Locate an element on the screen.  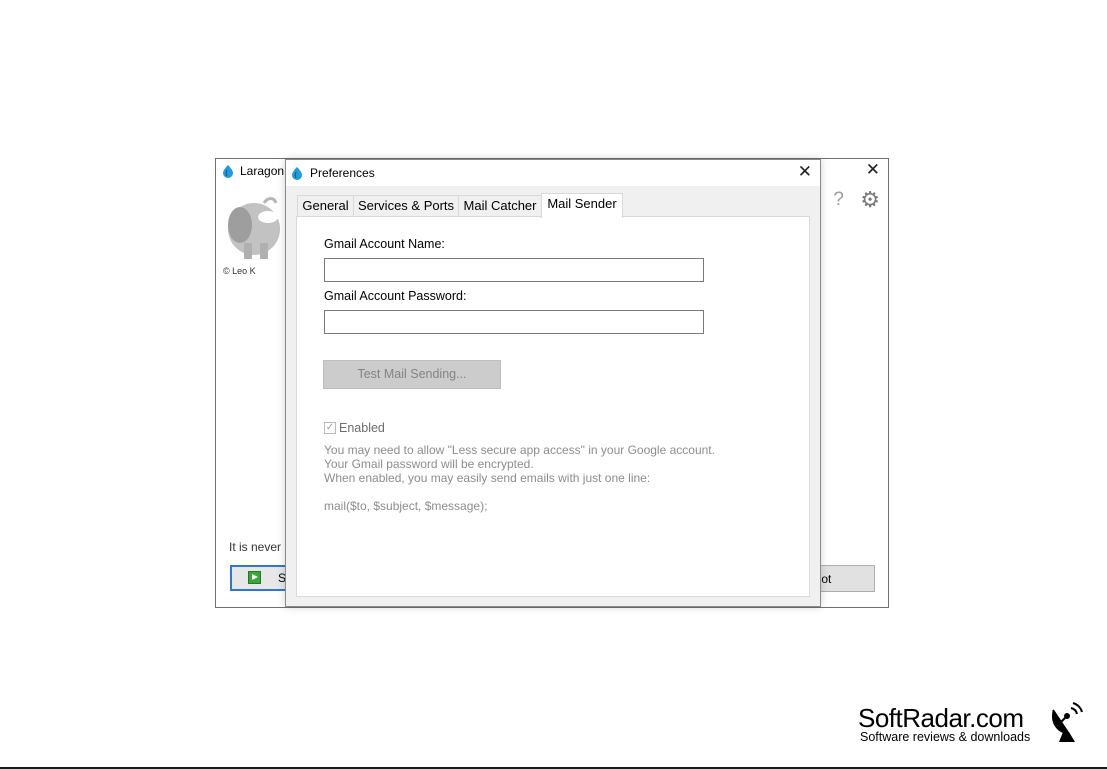
tab-services-ports: Services & Ports is located at coordinates (406, 206).